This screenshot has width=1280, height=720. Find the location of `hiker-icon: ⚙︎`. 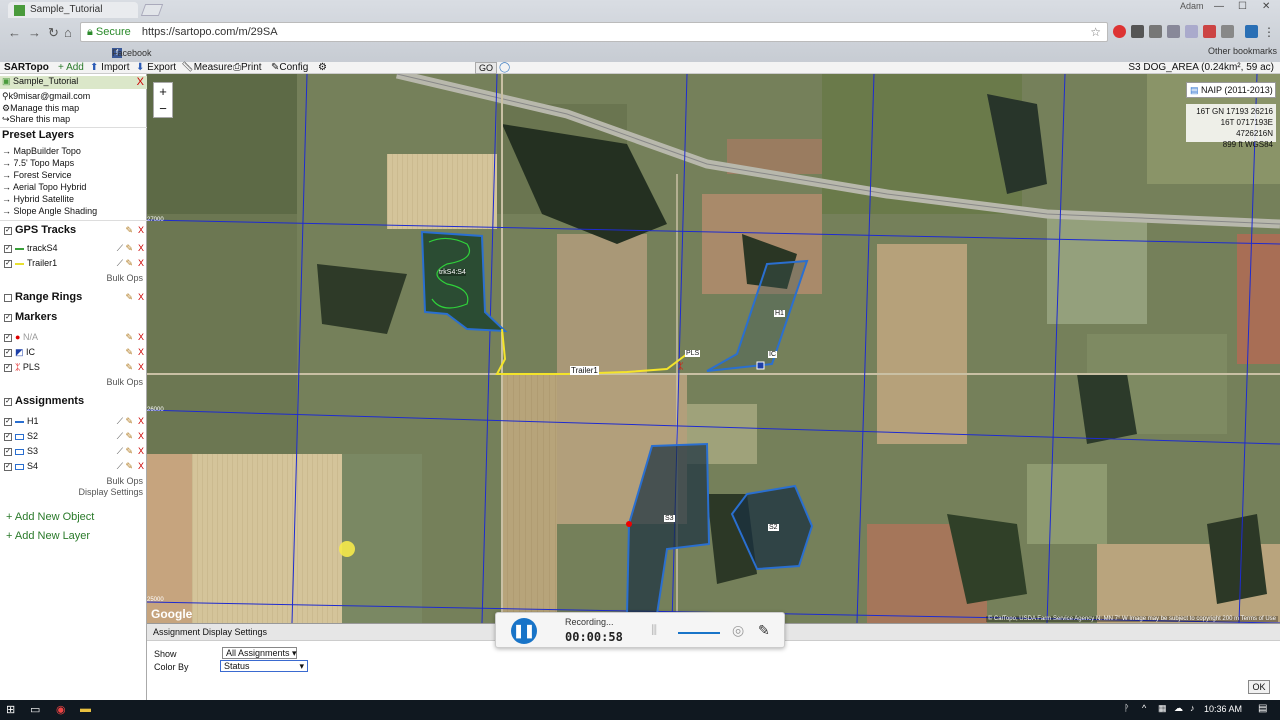

hiker-icon: ⚙︎ is located at coordinates (322, 67).